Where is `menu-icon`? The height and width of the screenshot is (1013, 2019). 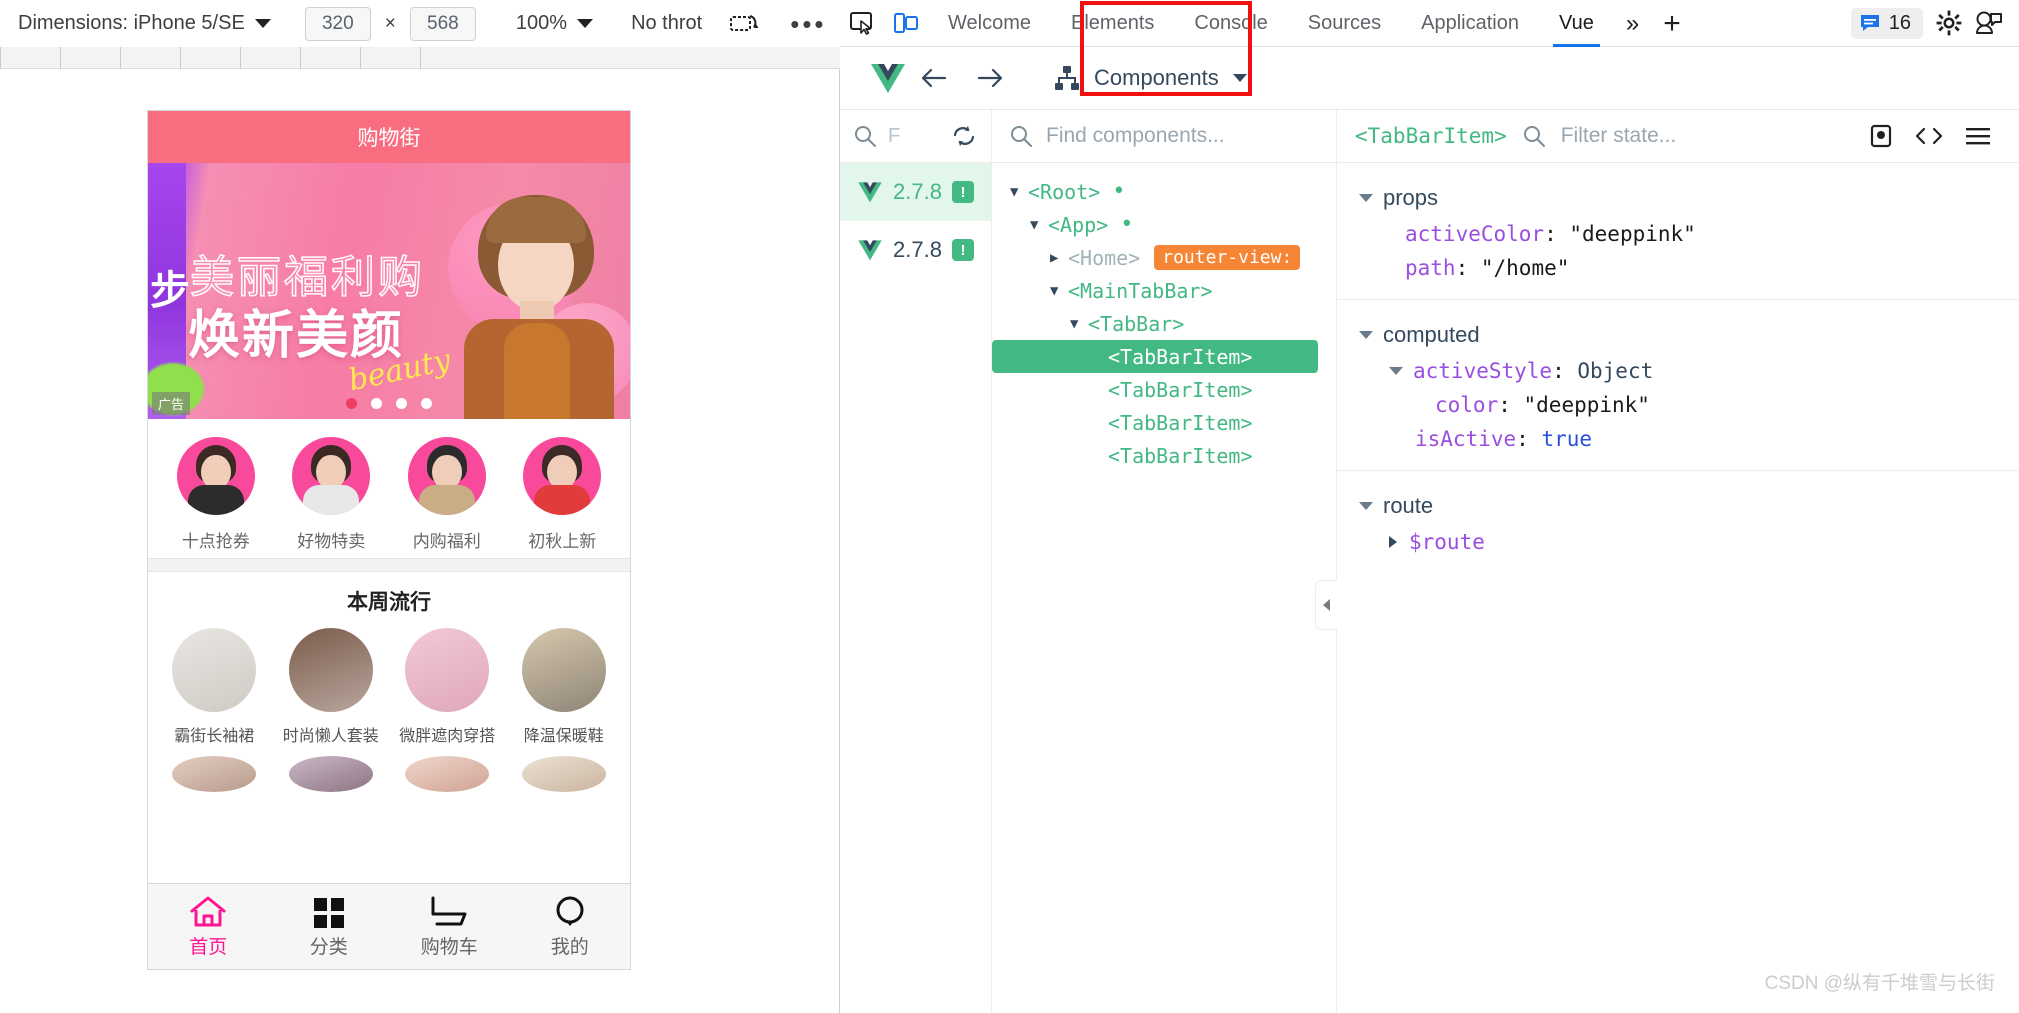 menu-icon is located at coordinates (1978, 136).